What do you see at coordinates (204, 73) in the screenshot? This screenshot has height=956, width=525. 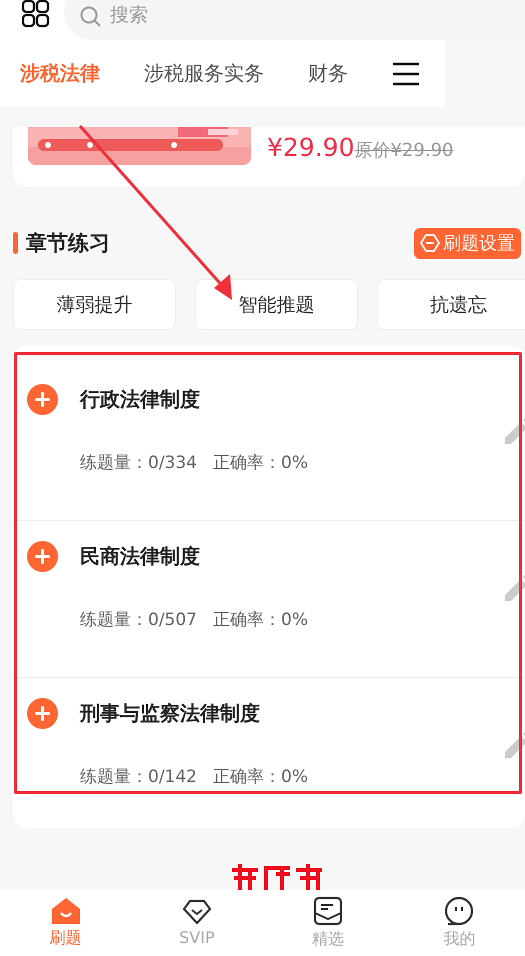 I see `category-tab: 涉税服务实务` at bounding box center [204, 73].